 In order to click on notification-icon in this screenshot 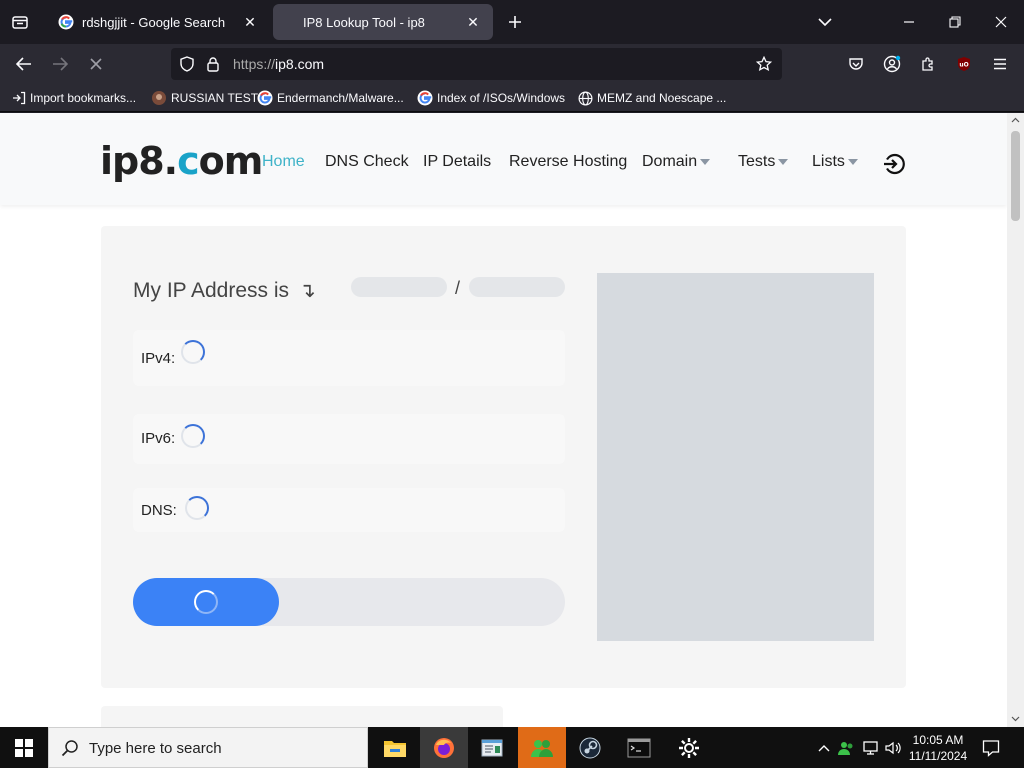, I will do `click(991, 748)`.